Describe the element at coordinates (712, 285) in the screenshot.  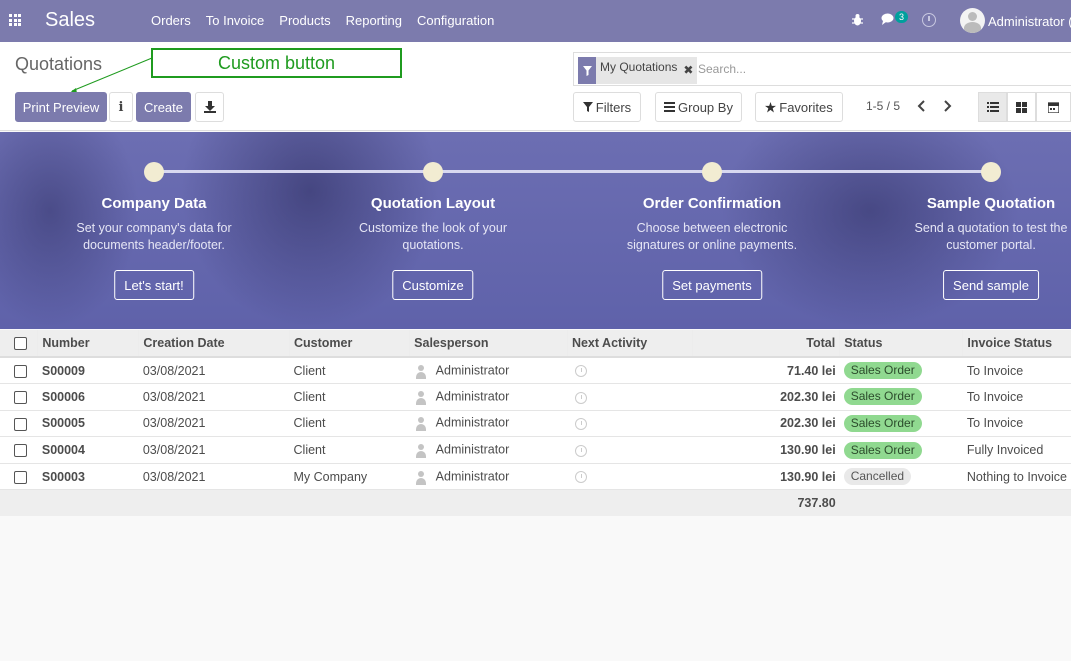
I see `set-payments-button: Set payments` at that location.